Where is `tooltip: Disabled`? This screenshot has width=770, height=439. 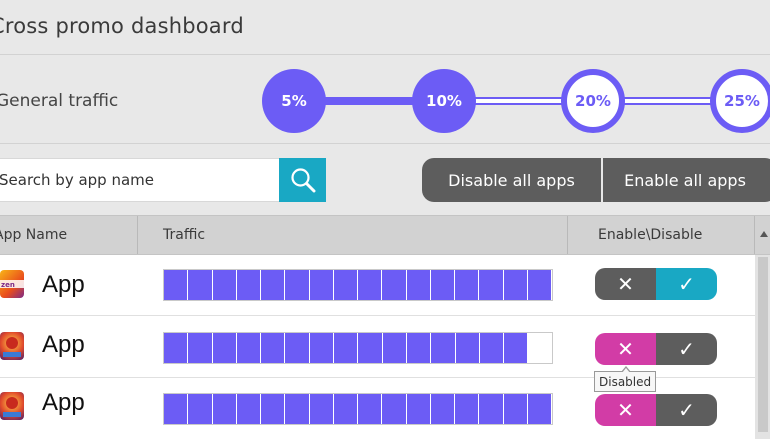
tooltip: Disabled is located at coordinates (625, 379).